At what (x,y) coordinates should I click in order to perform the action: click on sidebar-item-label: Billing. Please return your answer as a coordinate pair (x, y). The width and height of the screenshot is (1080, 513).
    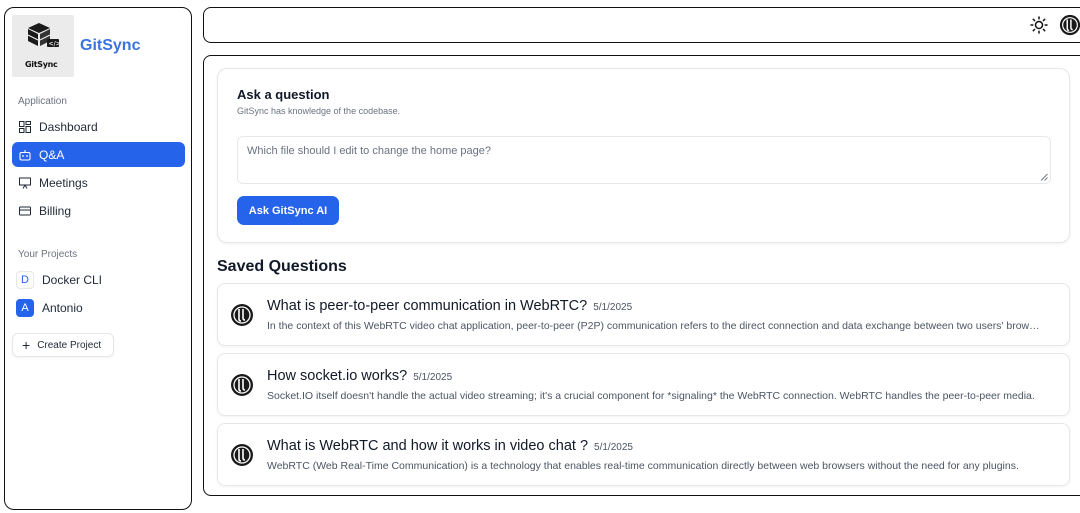
    Looking at the image, I should click on (55, 210).